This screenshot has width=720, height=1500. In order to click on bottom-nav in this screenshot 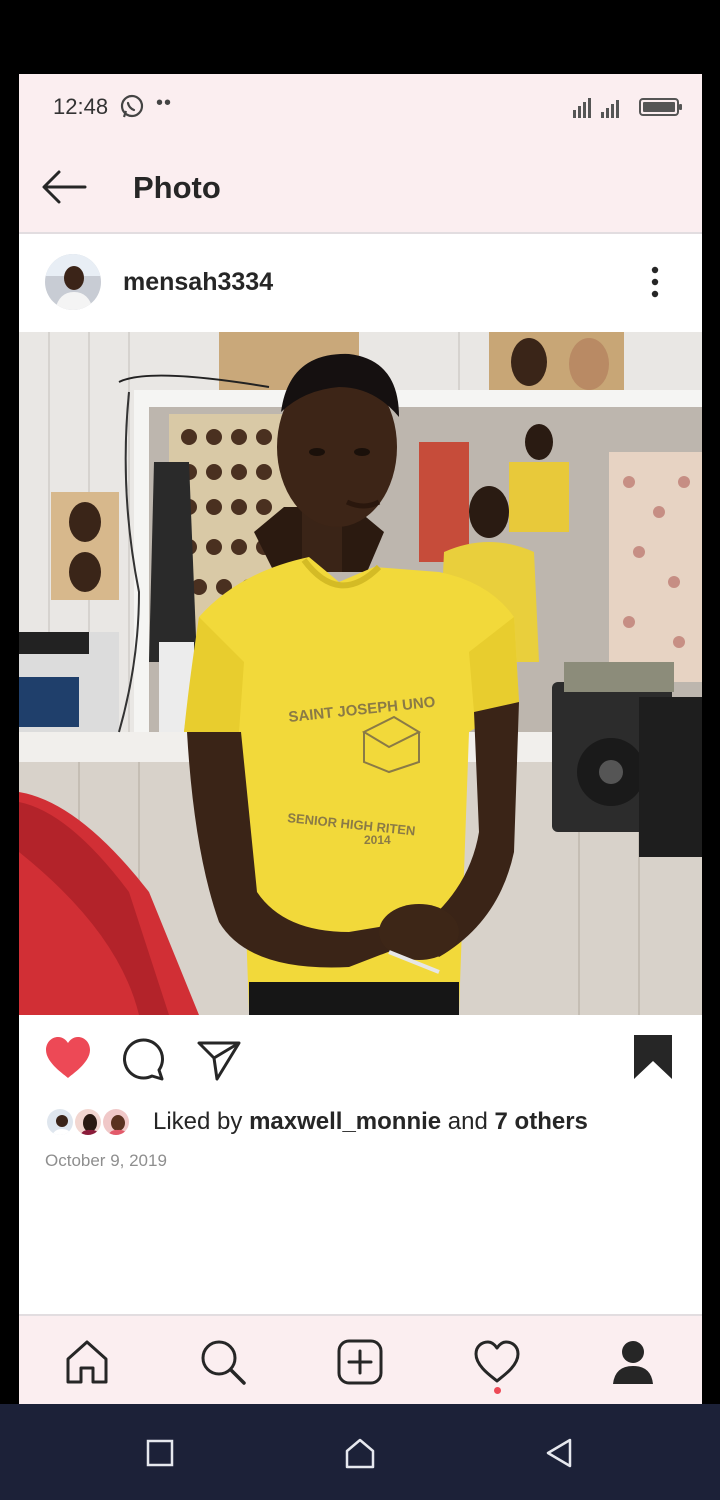, I will do `click(360, 1359)`.